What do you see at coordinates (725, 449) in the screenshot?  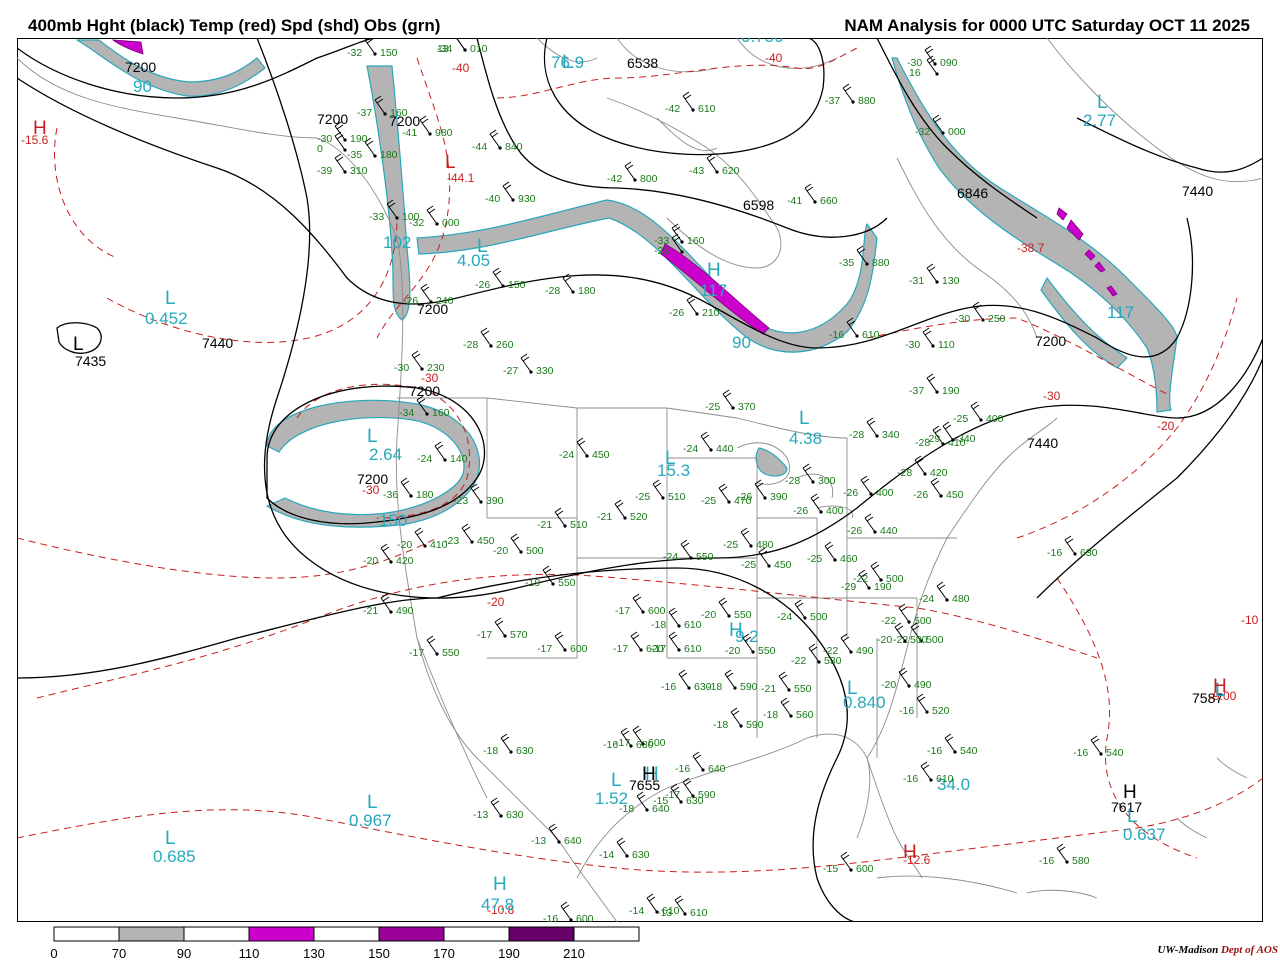 I see `obs-height: 440` at bounding box center [725, 449].